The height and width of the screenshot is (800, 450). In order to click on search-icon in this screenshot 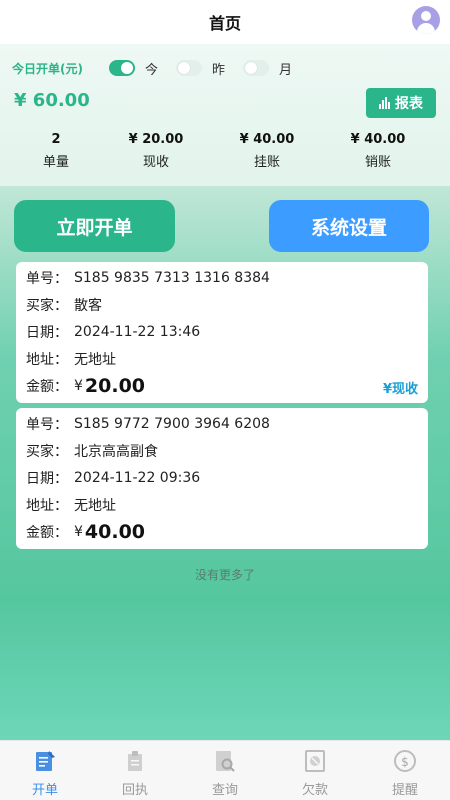, I will do `click(225, 761)`.